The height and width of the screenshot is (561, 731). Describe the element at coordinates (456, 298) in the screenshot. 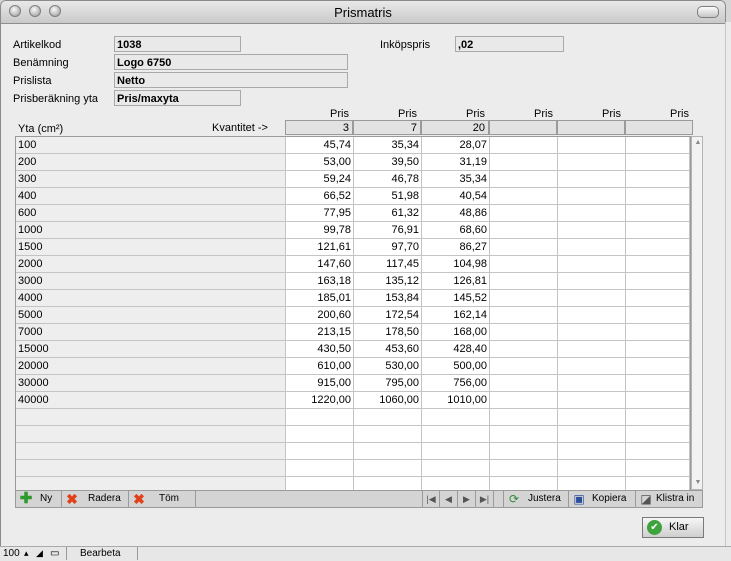

I see `price-cell: 145,52` at that location.